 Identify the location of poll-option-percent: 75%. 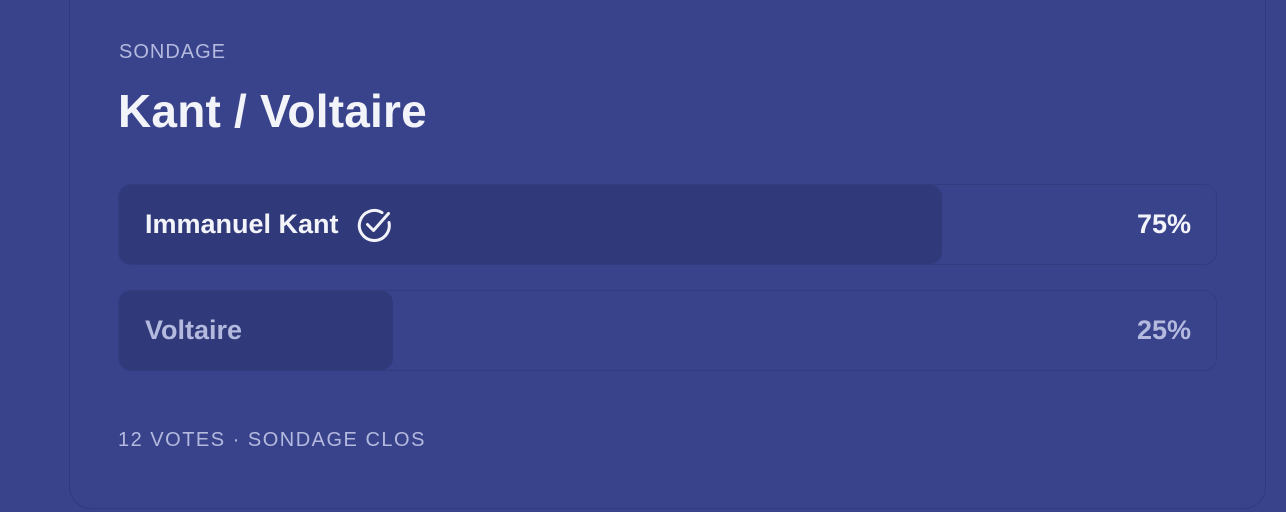
(1163, 224).